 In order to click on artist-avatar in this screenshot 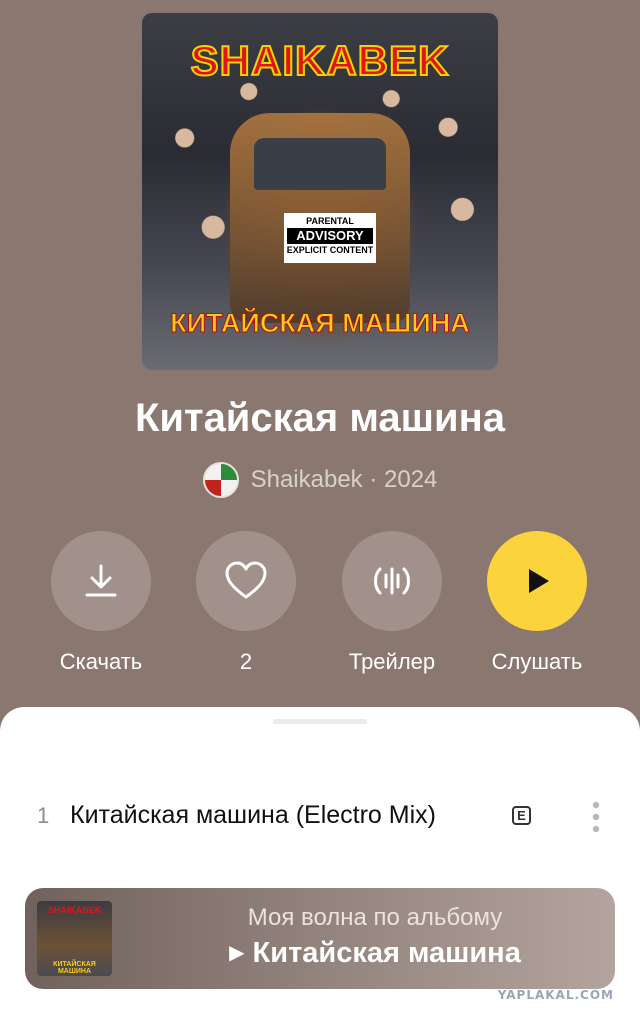, I will do `click(220, 480)`.